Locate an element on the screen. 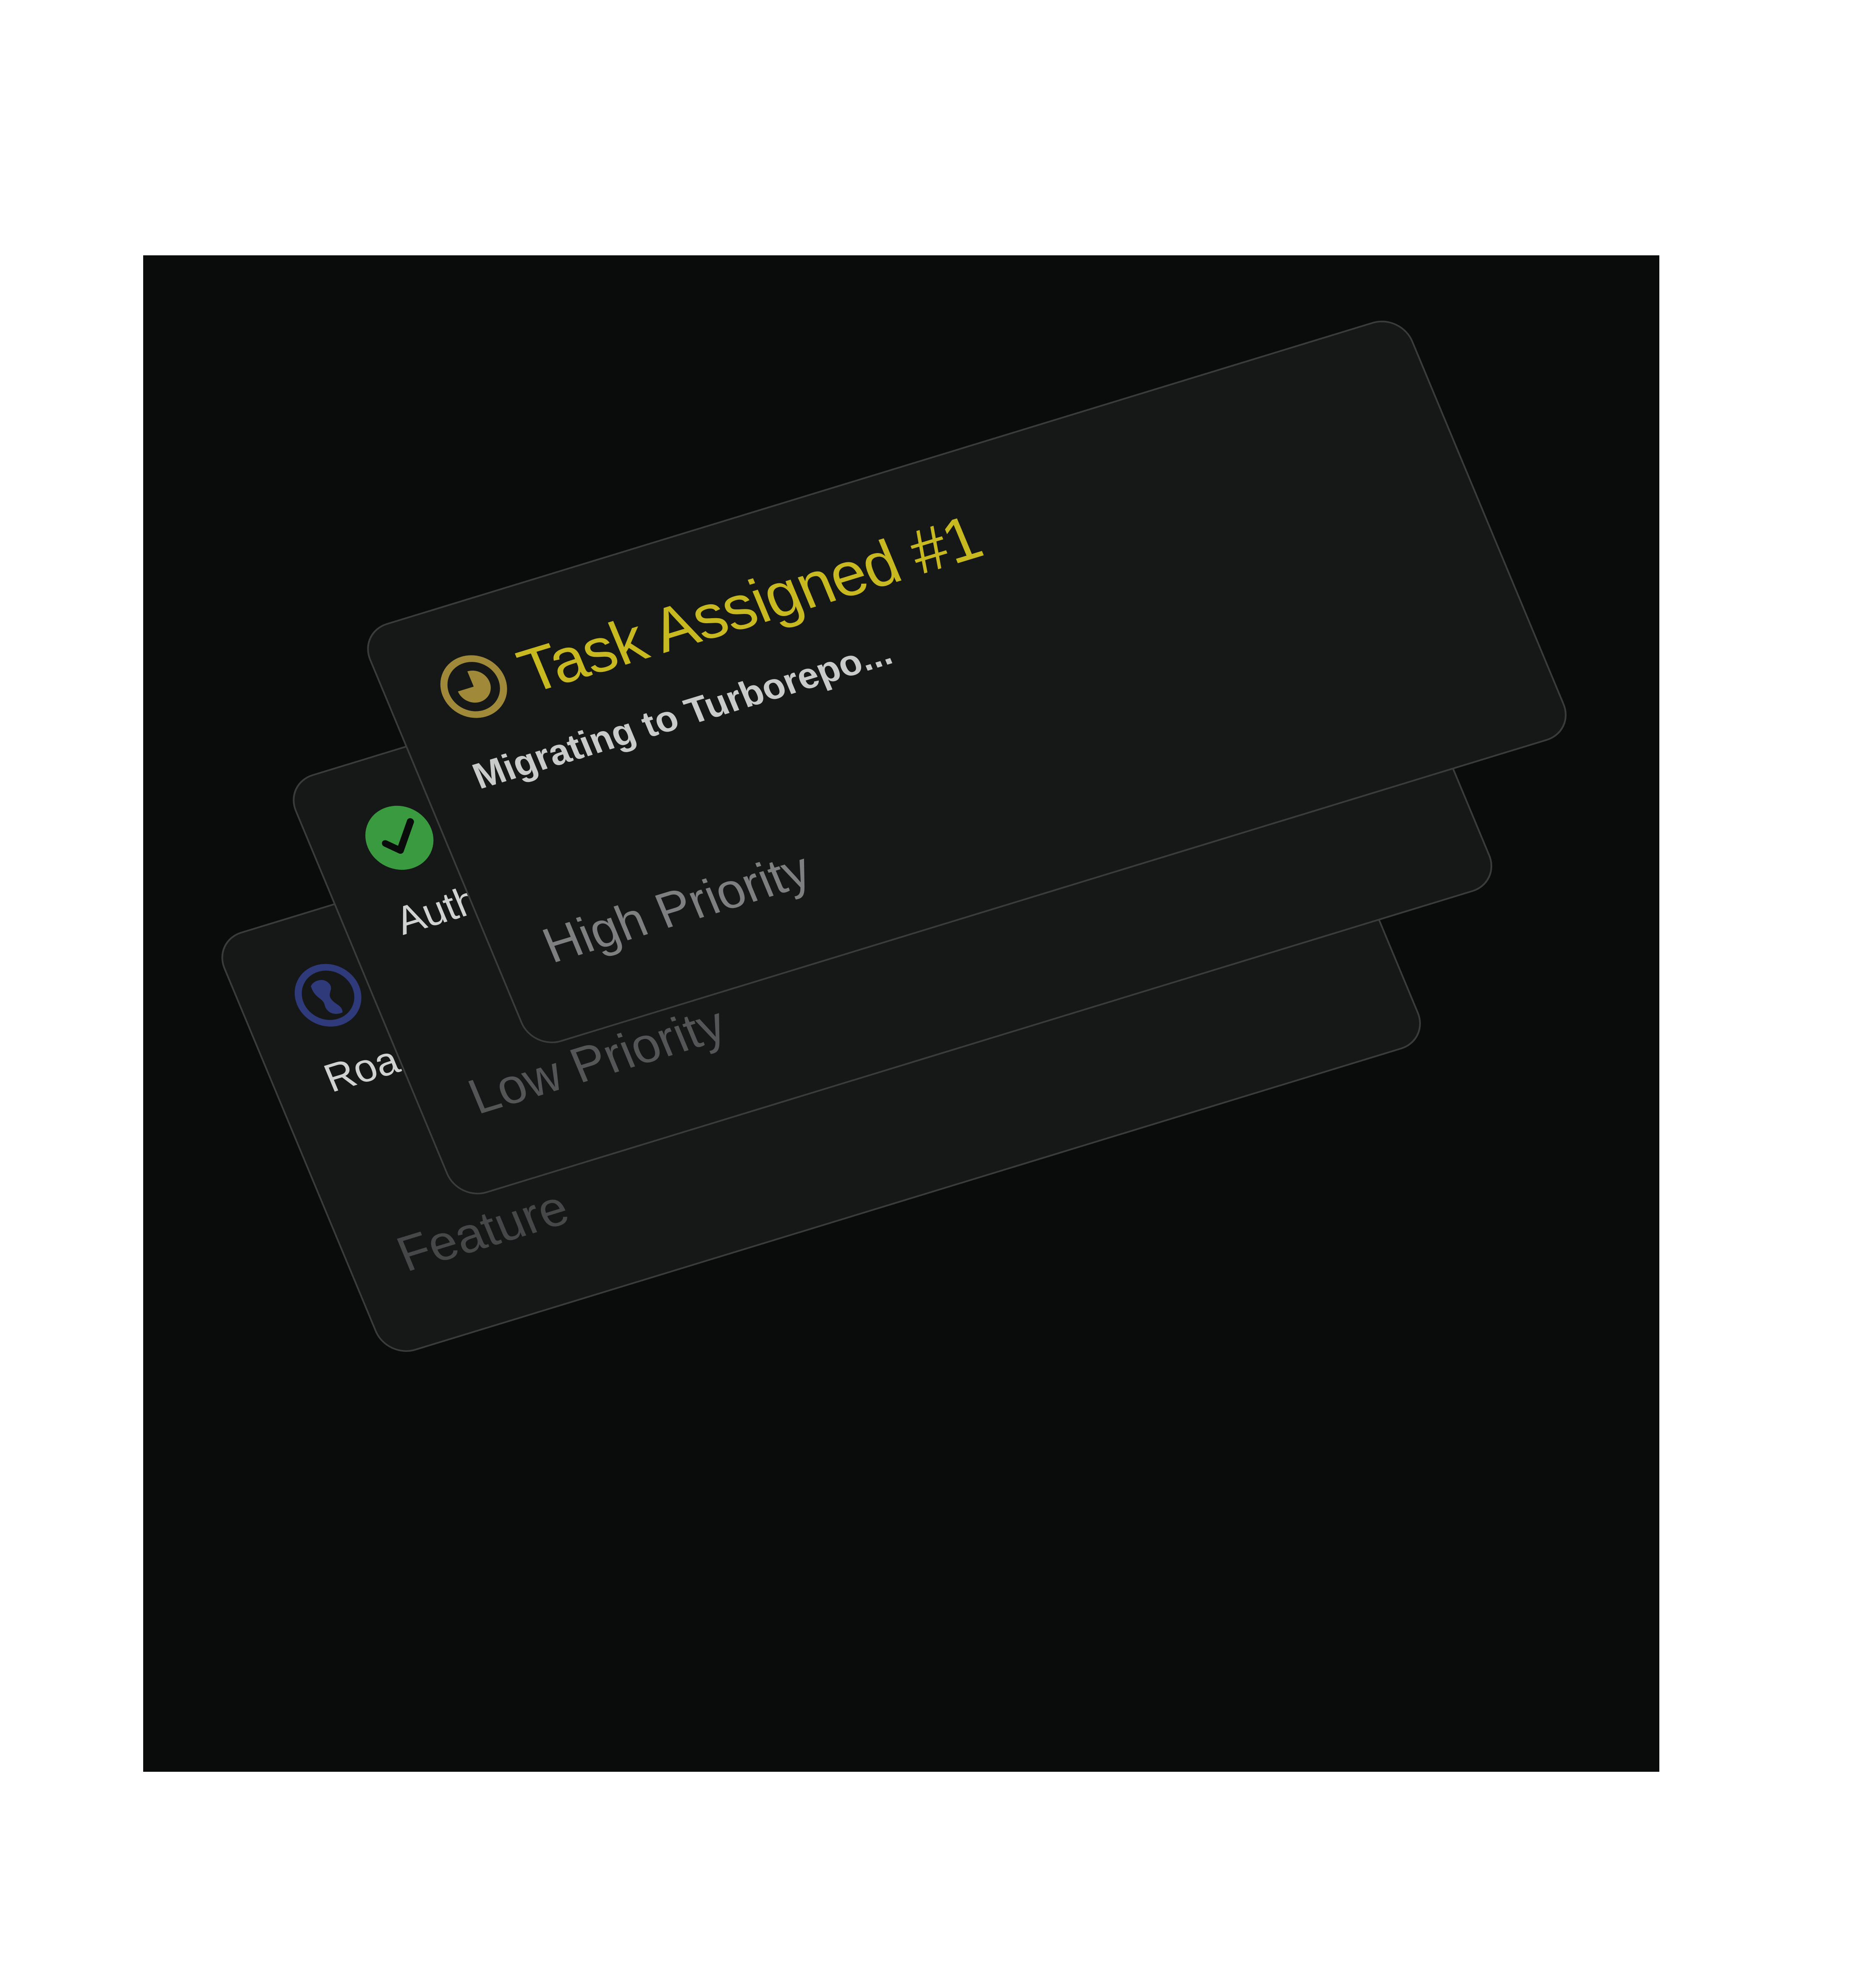 This screenshot has width=1876, height=1983. card-tag: Feature is located at coordinates (483, 1230).